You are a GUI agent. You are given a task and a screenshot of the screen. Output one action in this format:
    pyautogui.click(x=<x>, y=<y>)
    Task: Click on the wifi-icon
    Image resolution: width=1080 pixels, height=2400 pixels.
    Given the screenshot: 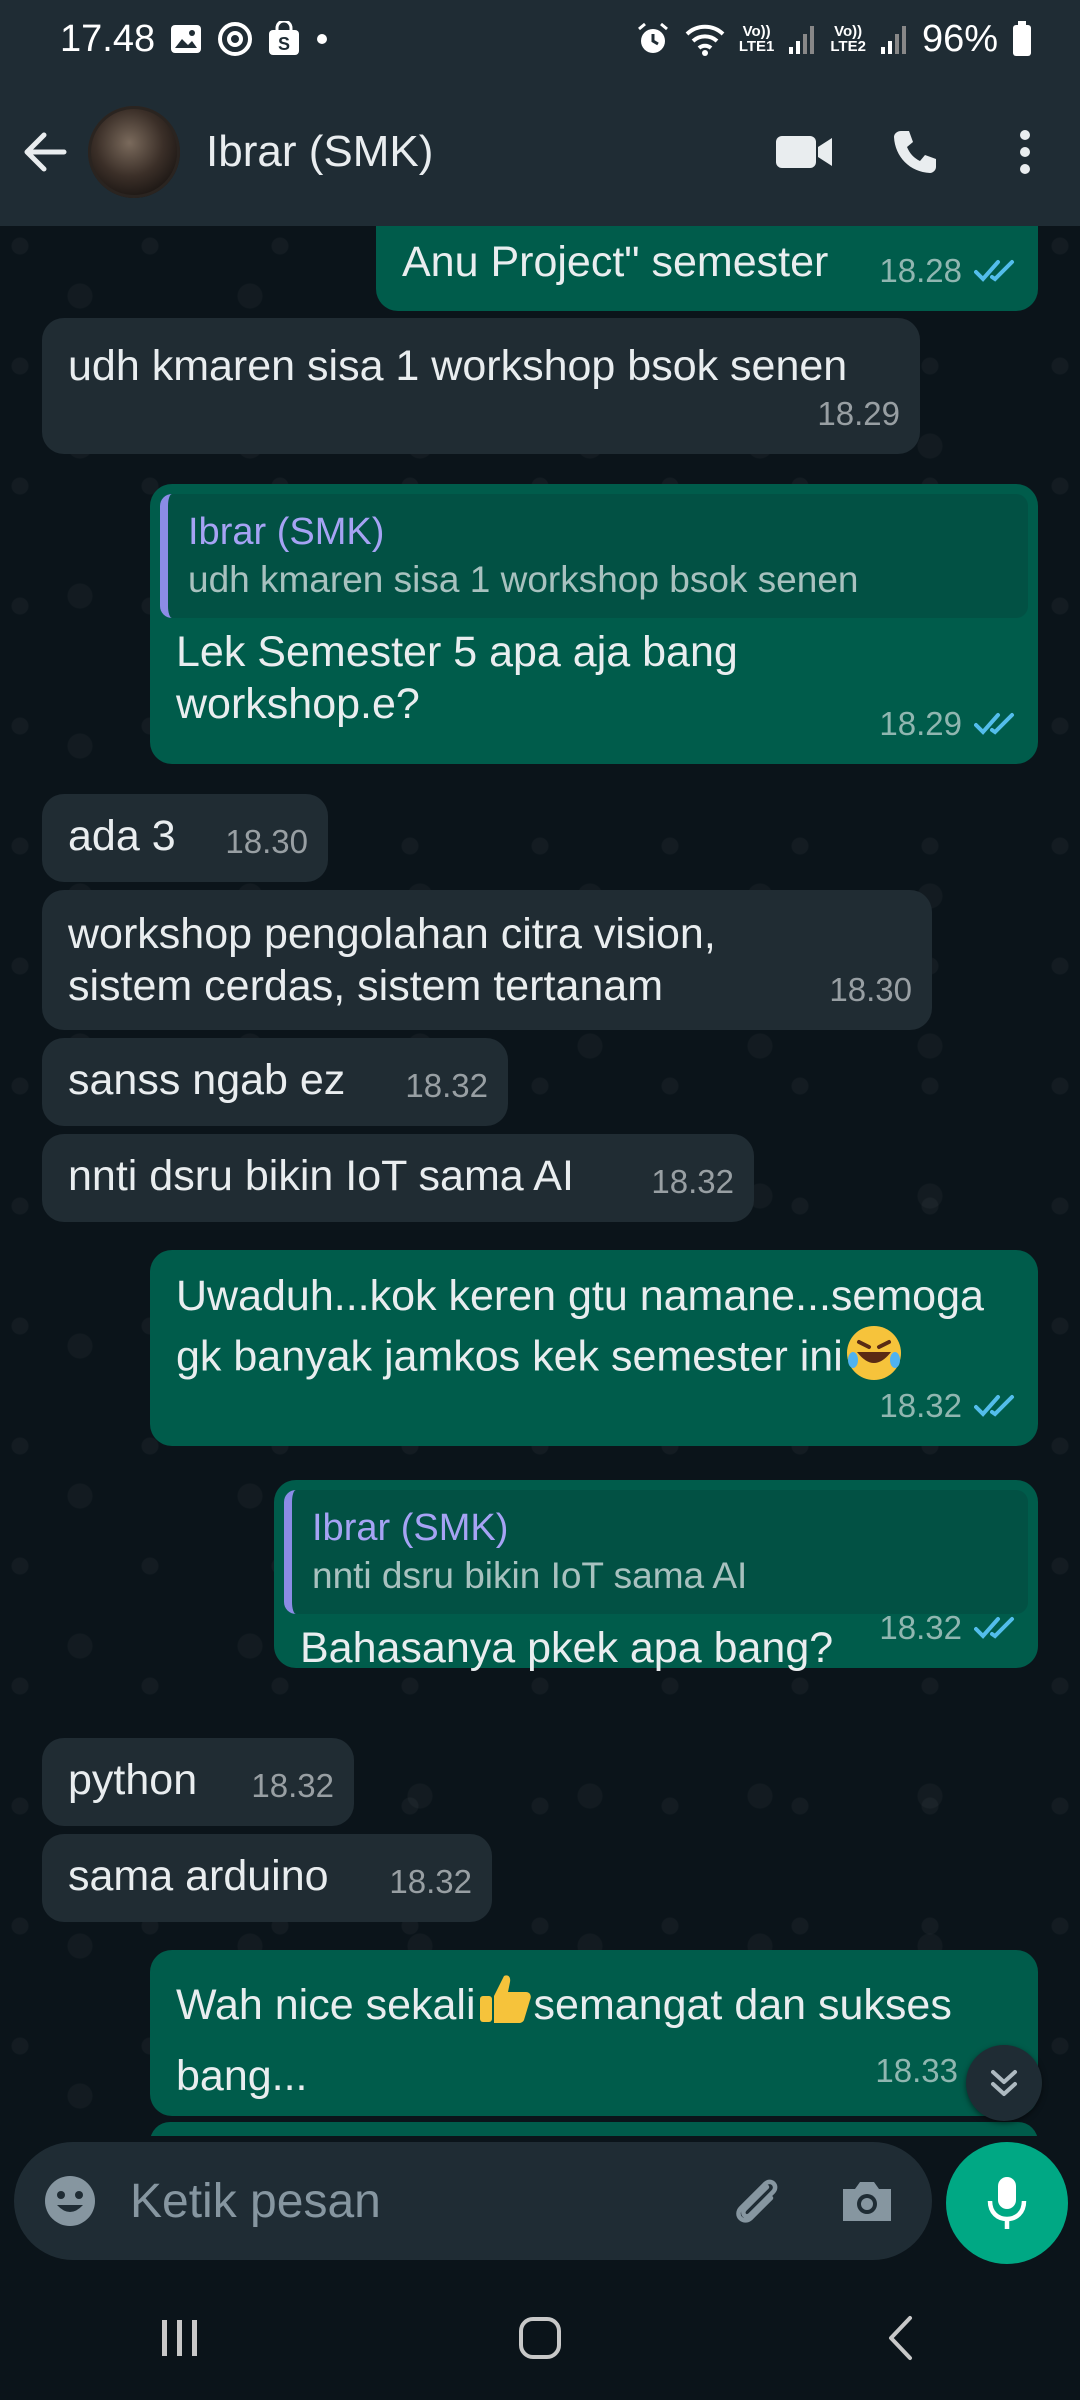 What is the action you would take?
    pyautogui.click(x=705, y=39)
    